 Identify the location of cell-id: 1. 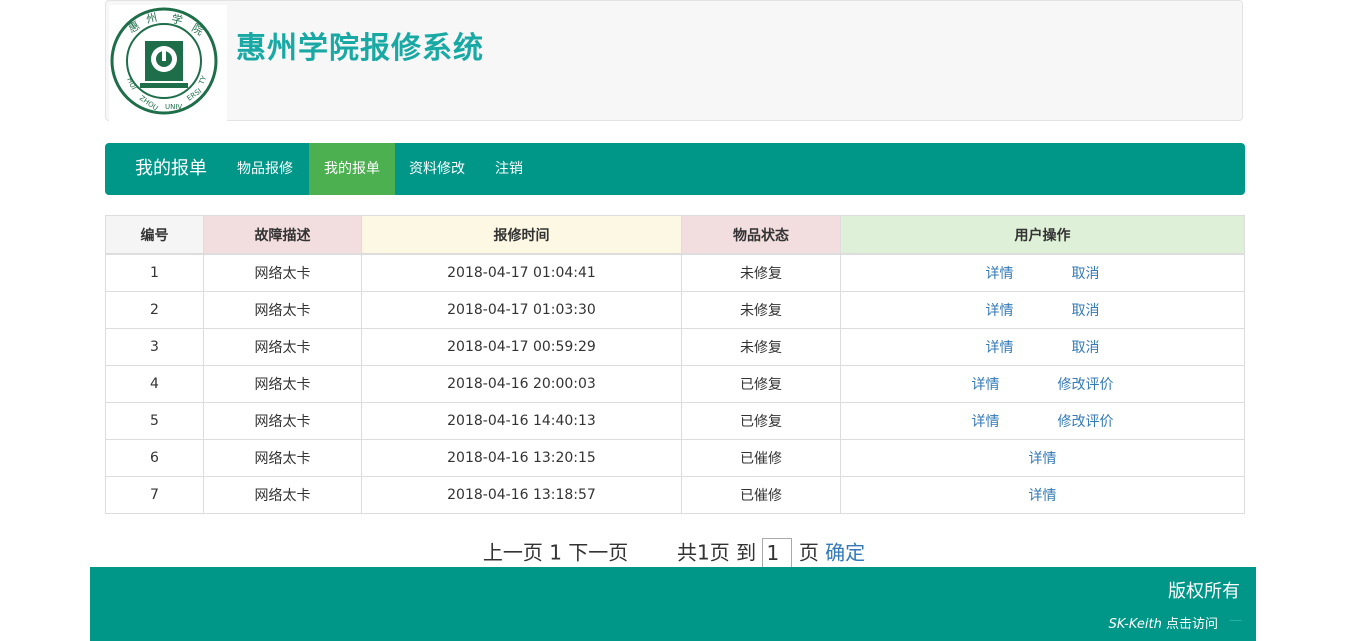
(154, 272).